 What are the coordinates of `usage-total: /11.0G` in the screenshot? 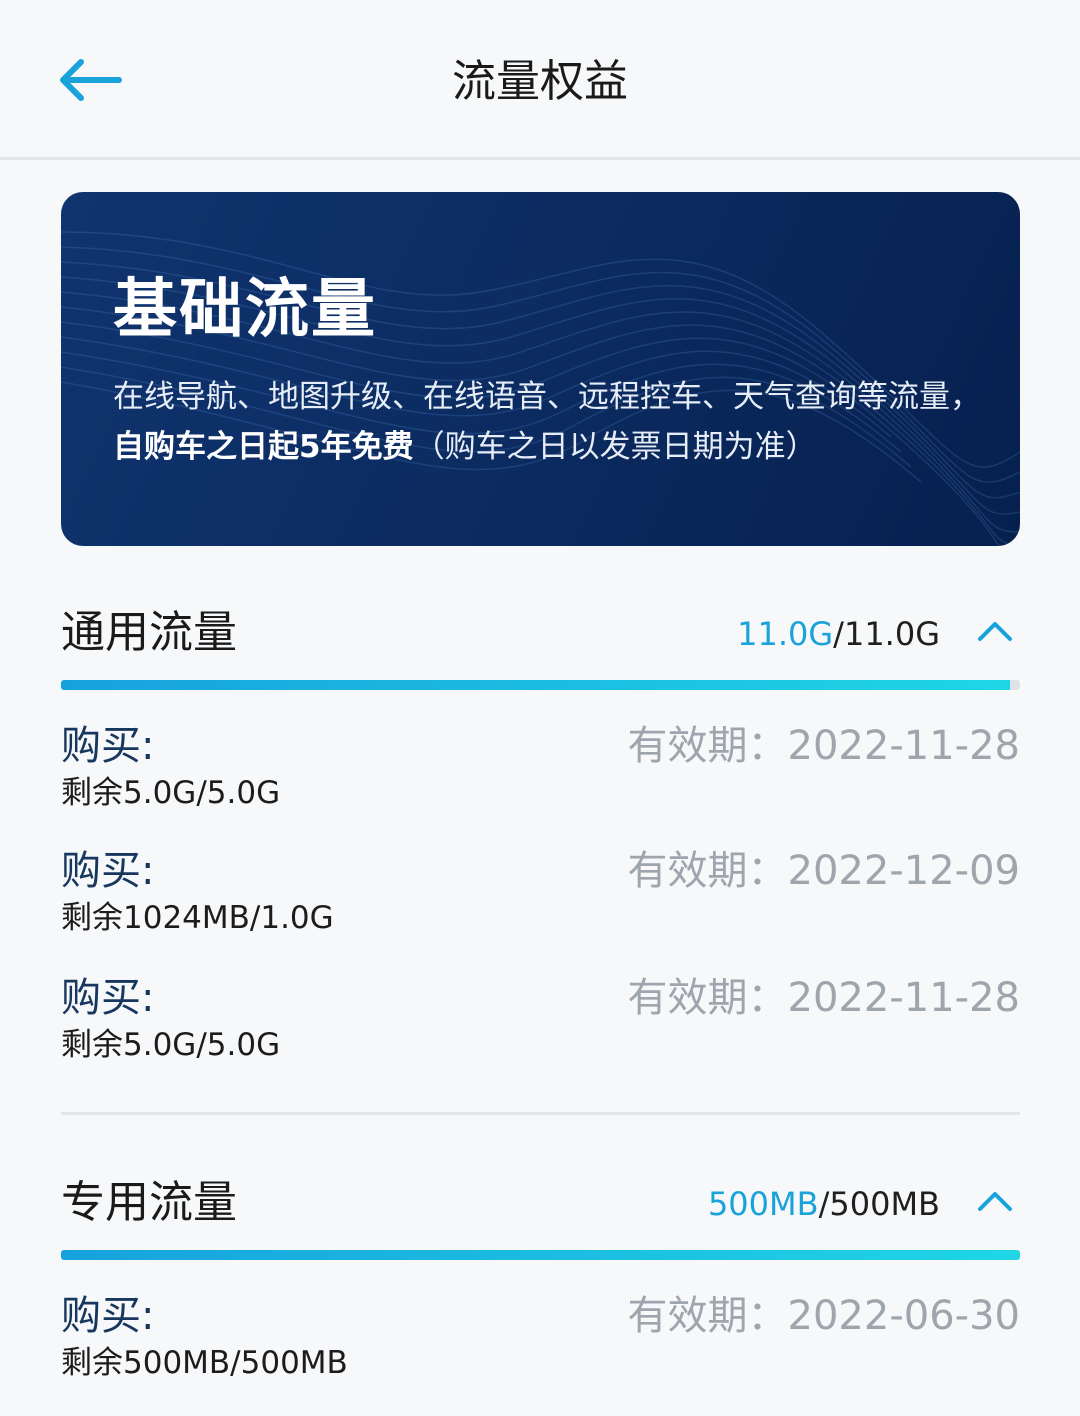 It's located at (886, 634).